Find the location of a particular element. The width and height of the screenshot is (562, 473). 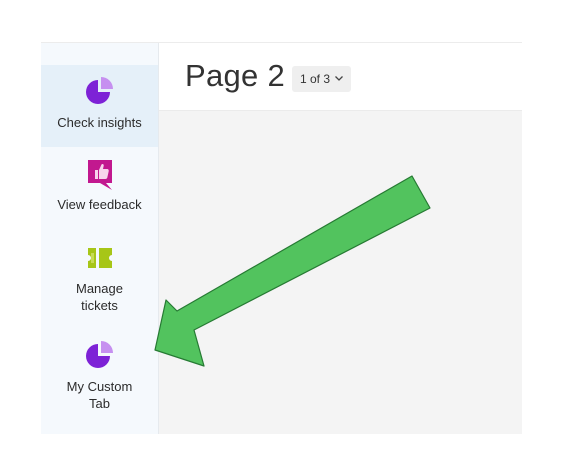

page-header: Page 2 1 of 3 is located at coordinates (340, 77).